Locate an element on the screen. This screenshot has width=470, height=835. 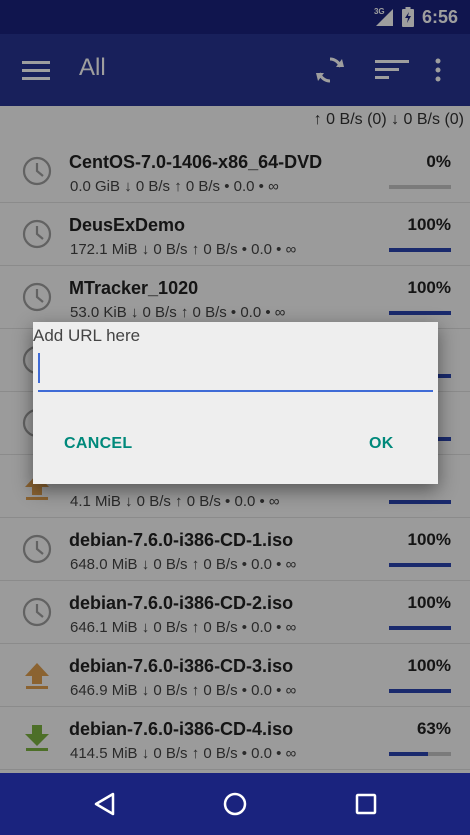
home-circle-icon is located at coordinates (235, 804).